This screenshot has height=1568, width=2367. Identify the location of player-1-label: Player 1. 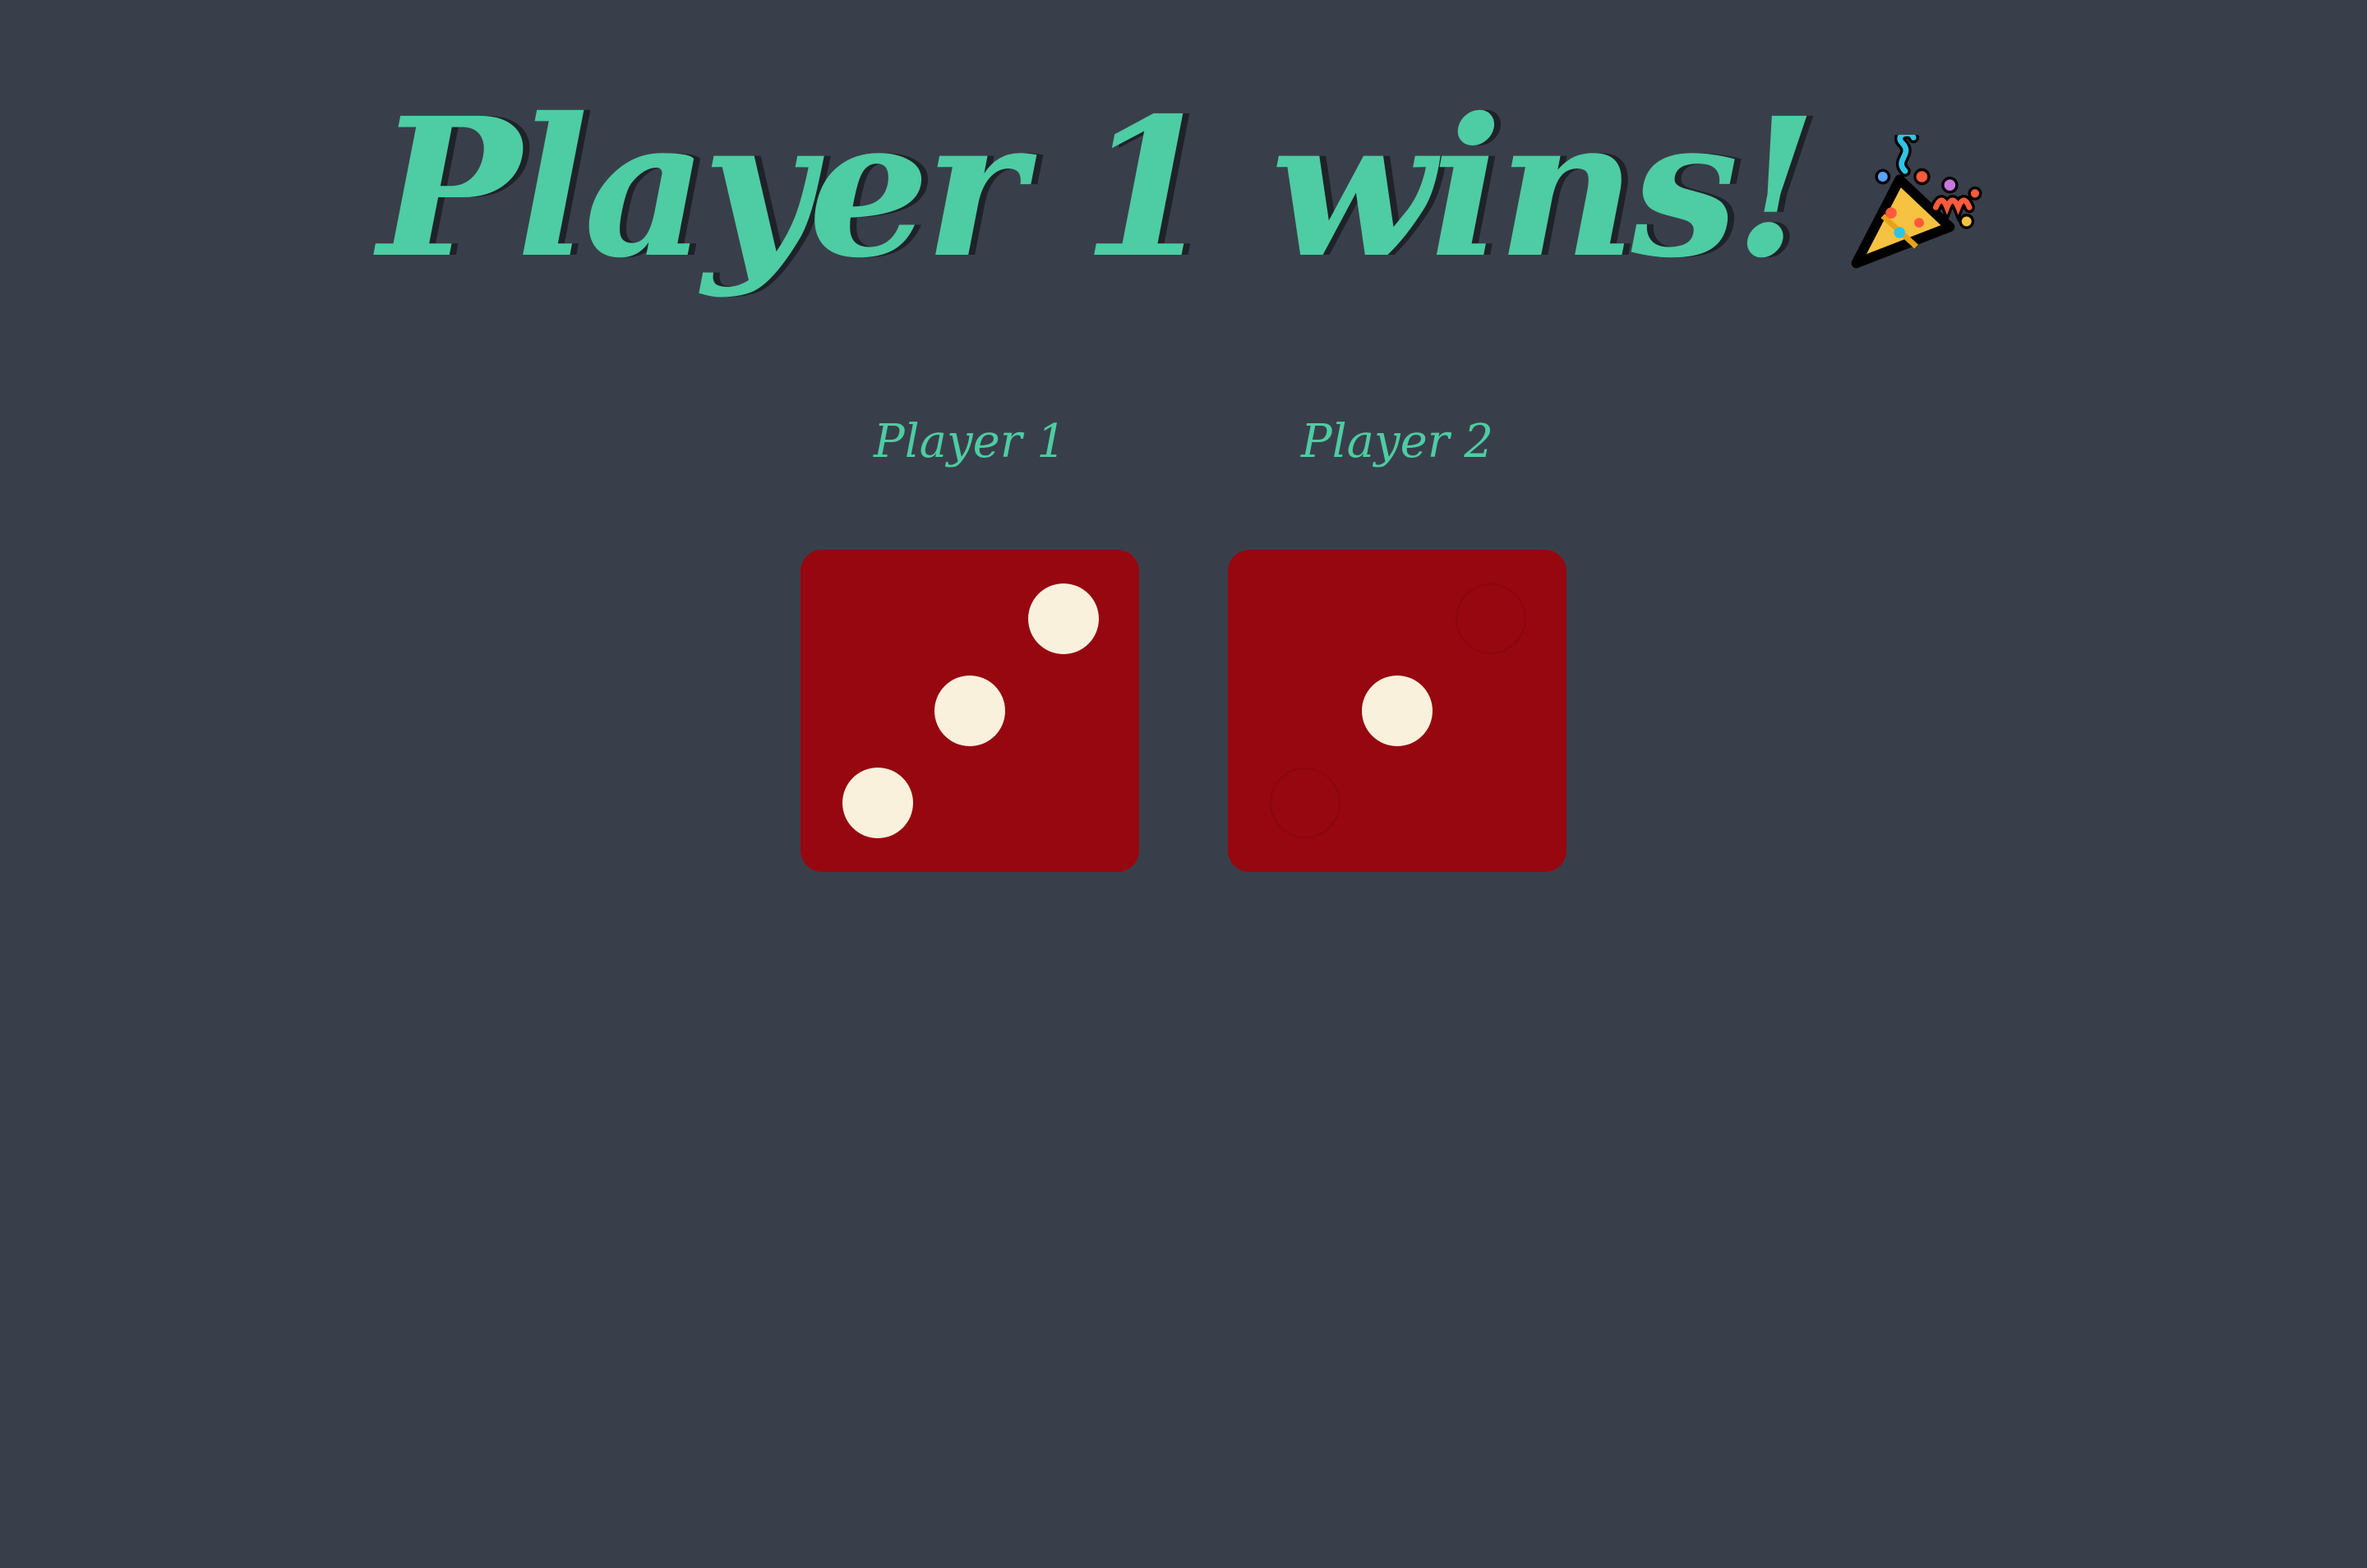
(970, 442).